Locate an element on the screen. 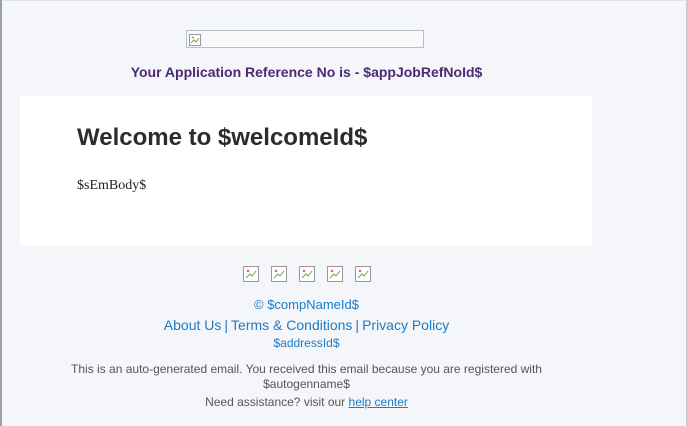  assistance-line: Need assistance? visit our help center is located at coordinates (306, 402).